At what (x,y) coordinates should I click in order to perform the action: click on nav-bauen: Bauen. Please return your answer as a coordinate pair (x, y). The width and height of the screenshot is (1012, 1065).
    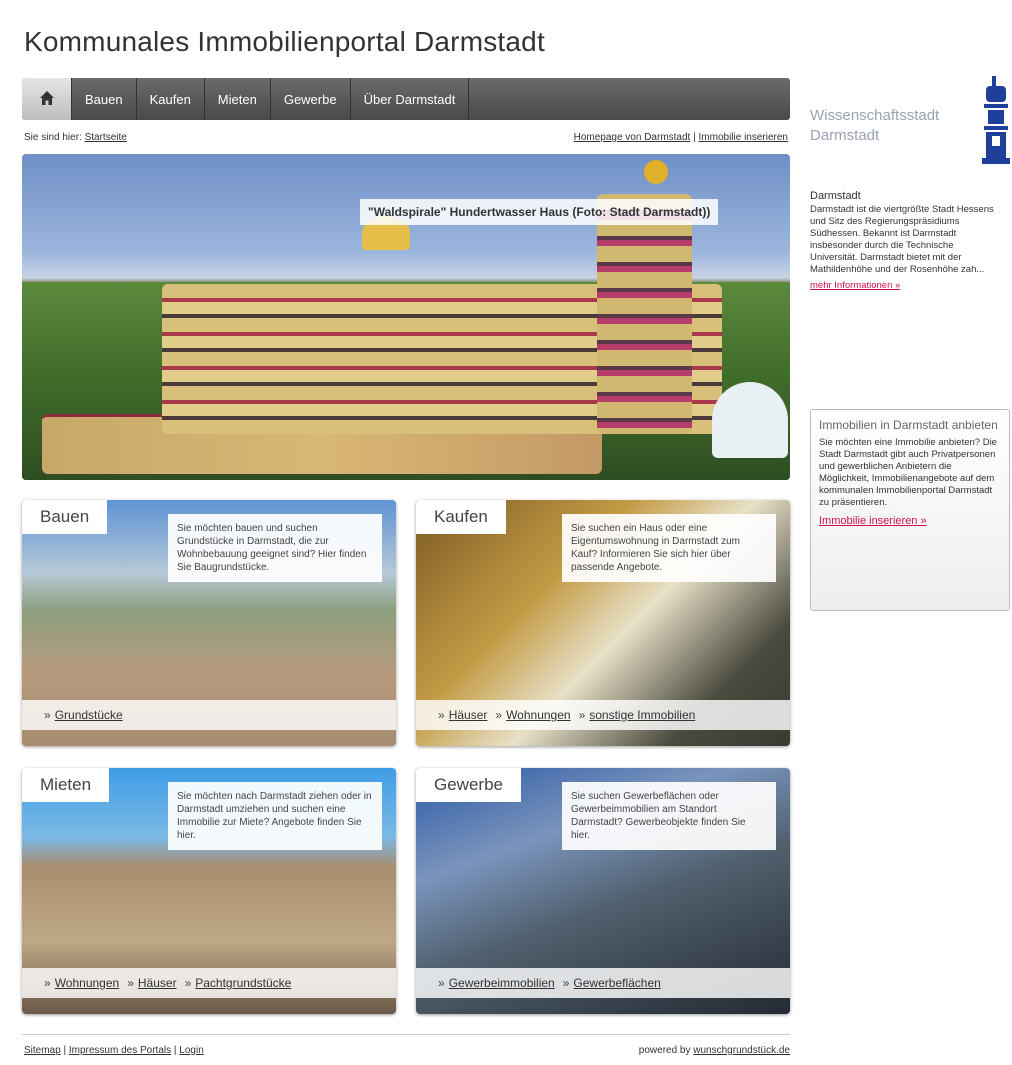
    Looking at the image, I should click on (104, 99).